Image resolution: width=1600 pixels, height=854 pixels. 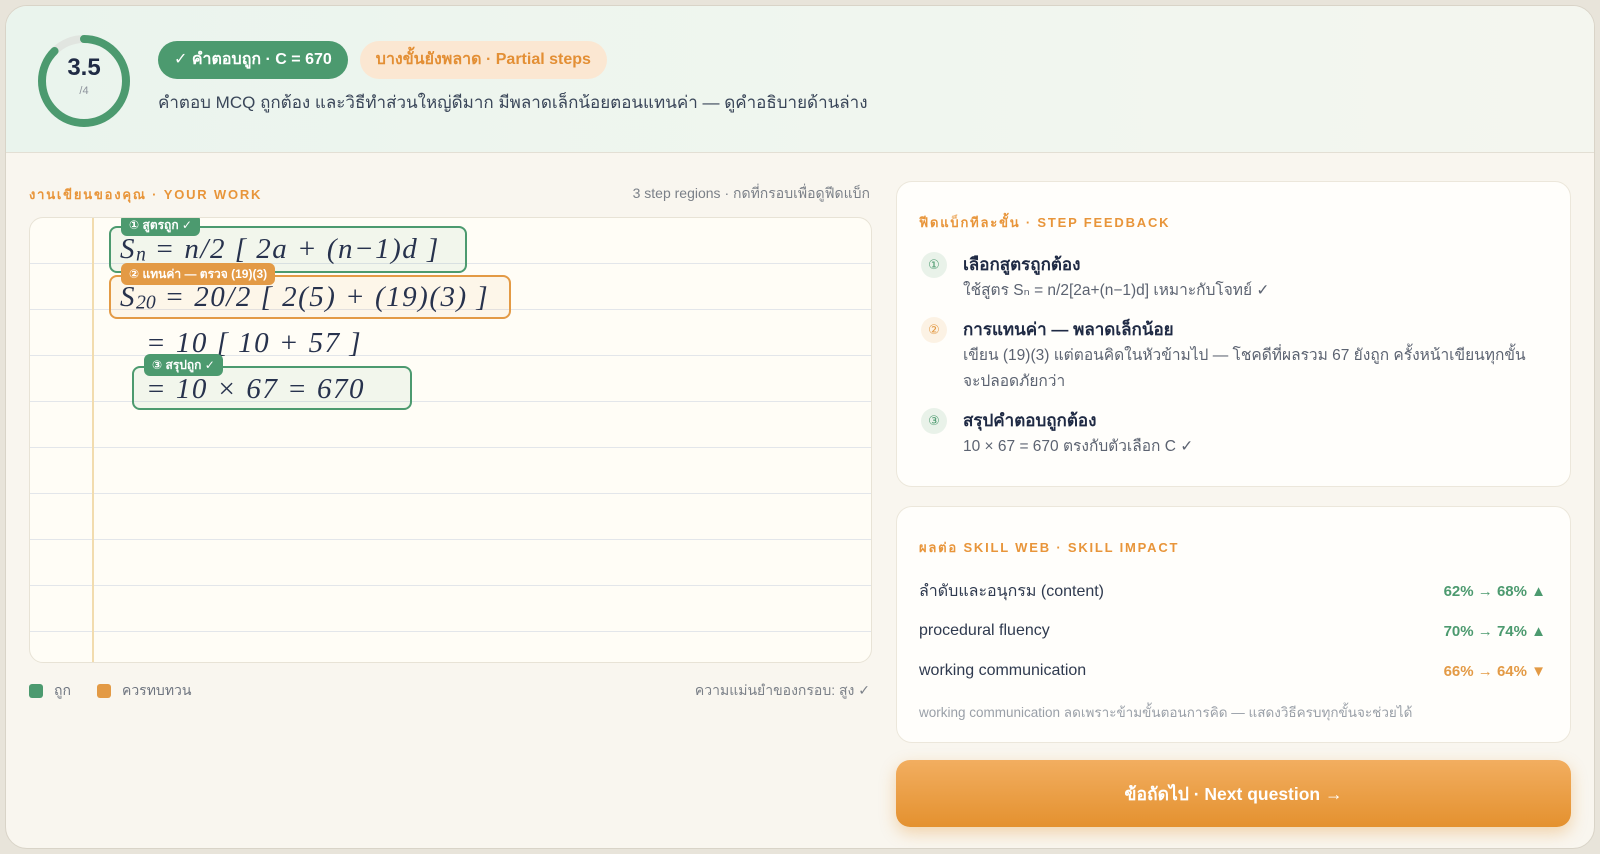 What do you see at coordinates (103, 691) in the screenshot?
I see `legend-review-swatch` at bounding box center [103, 691].